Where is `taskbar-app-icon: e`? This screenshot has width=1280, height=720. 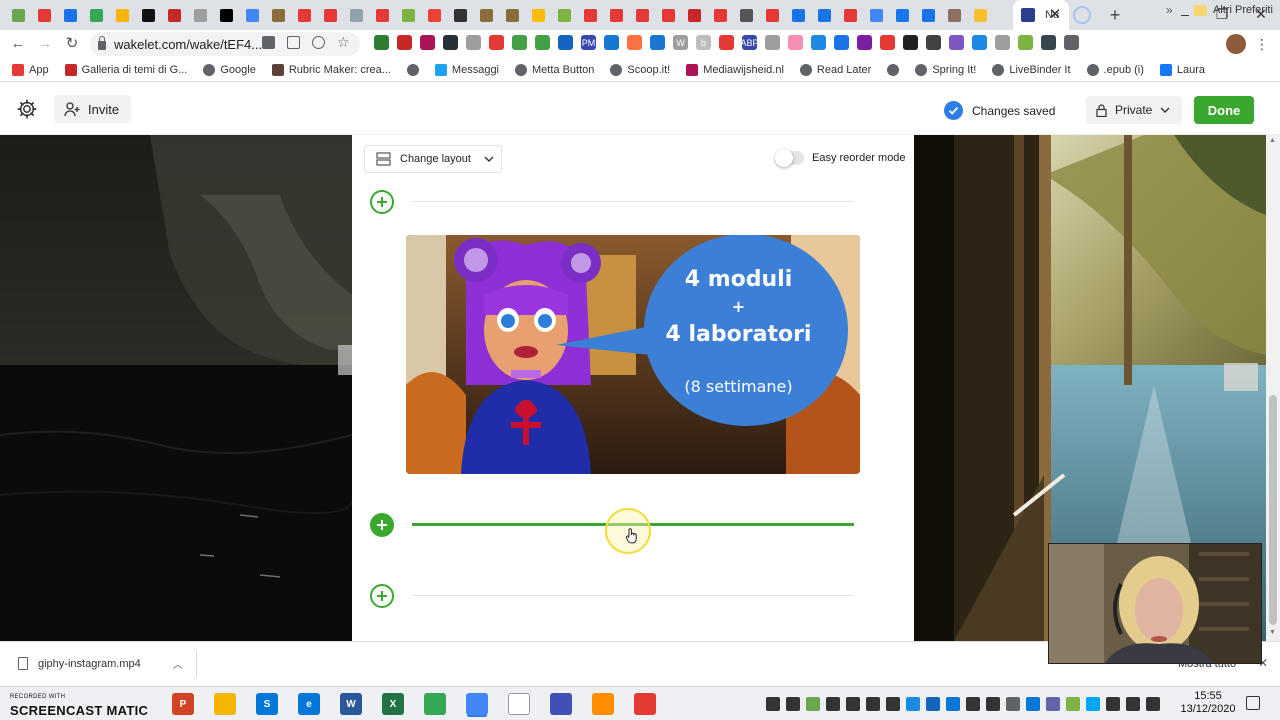
taskbar-app-icon: e is located at coordinates (309, 704).